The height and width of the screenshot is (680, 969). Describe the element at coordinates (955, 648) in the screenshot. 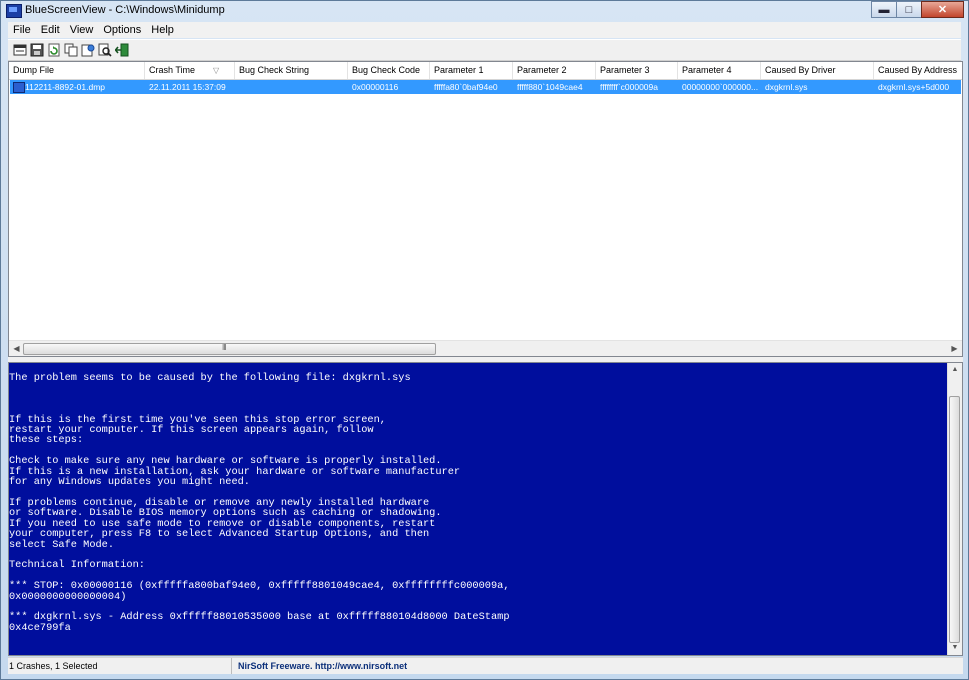

I see `scroll-down-icon: ▼` at that location.